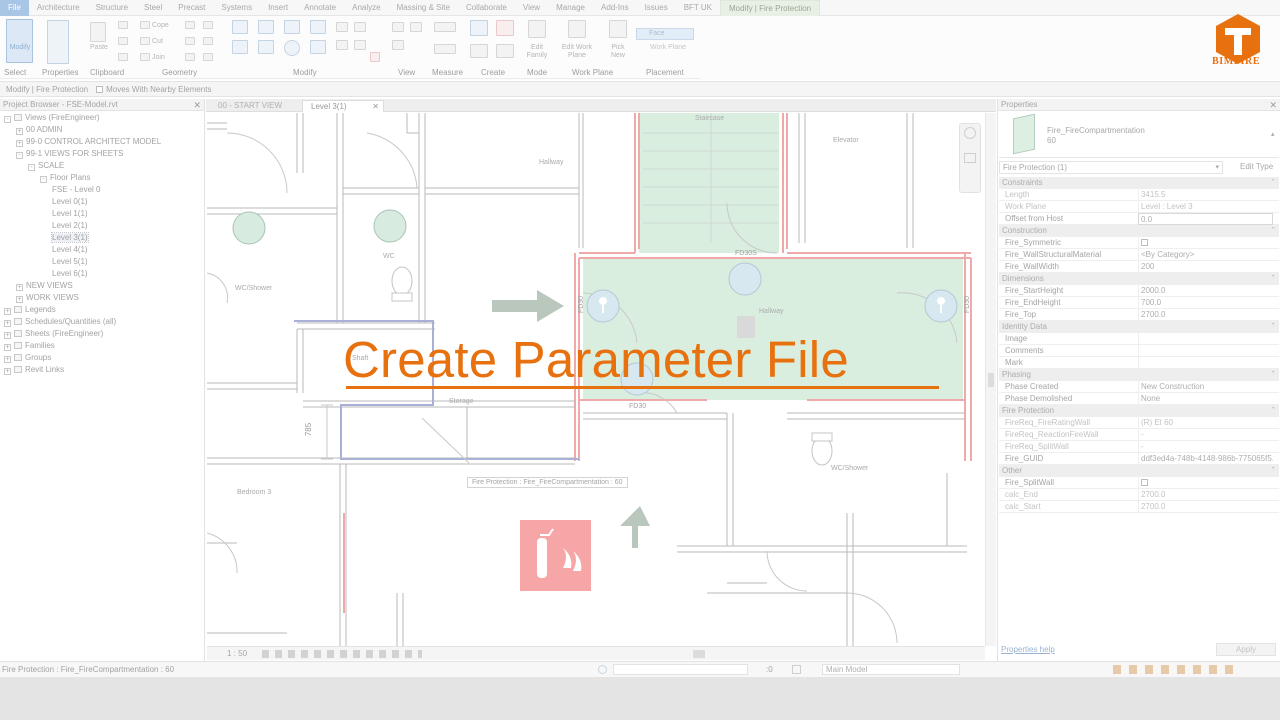 This screenshot has height=720, width=1280. I want to click on ribbon-tab: Insert, so click(278, 8).